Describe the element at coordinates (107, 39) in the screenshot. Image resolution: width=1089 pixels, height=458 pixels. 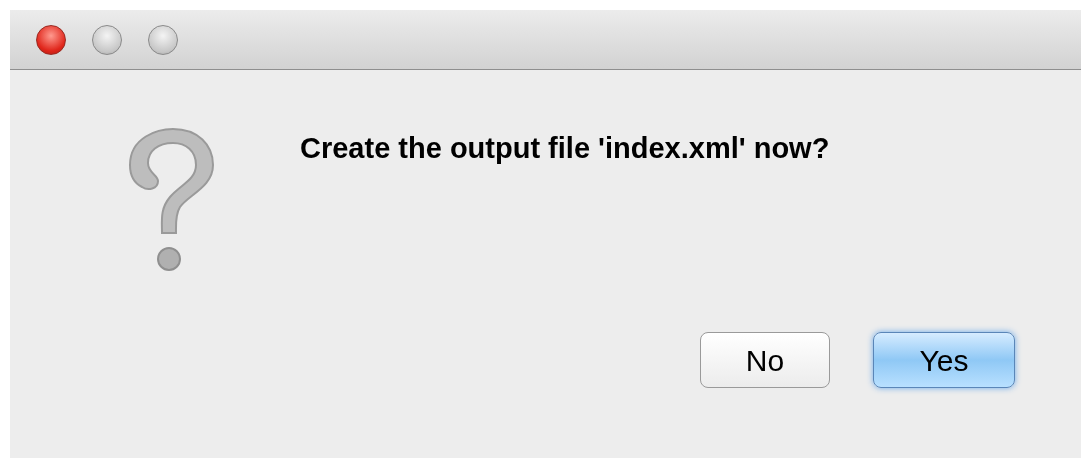
I see `minimize-button` at that location.